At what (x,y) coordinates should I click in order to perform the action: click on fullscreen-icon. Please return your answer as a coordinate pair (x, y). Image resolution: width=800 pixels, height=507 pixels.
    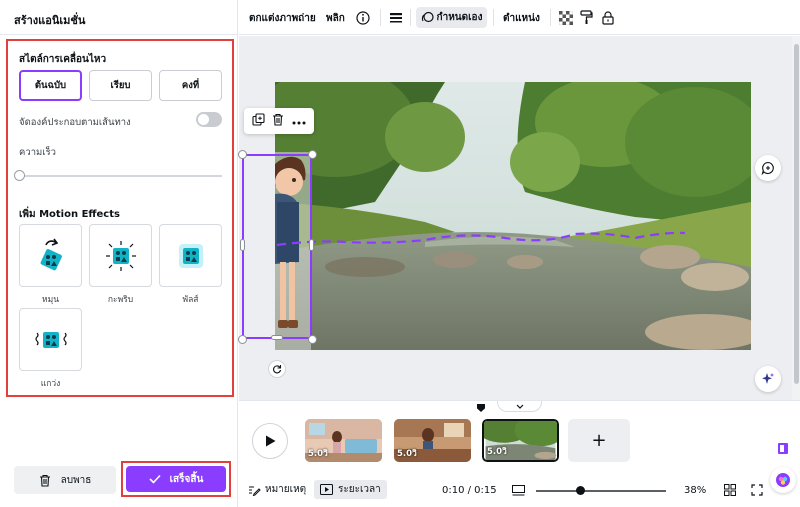
    Looking at the image, I should click on (757, 490).